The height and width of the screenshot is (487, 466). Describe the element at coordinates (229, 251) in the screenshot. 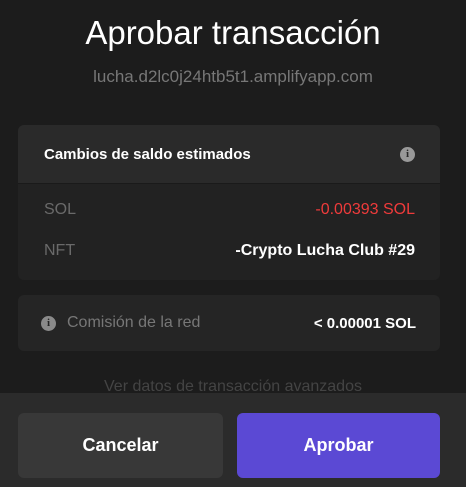

I see `balance-row-nft: NFT -Crypto Lucha Club #29` at that location.